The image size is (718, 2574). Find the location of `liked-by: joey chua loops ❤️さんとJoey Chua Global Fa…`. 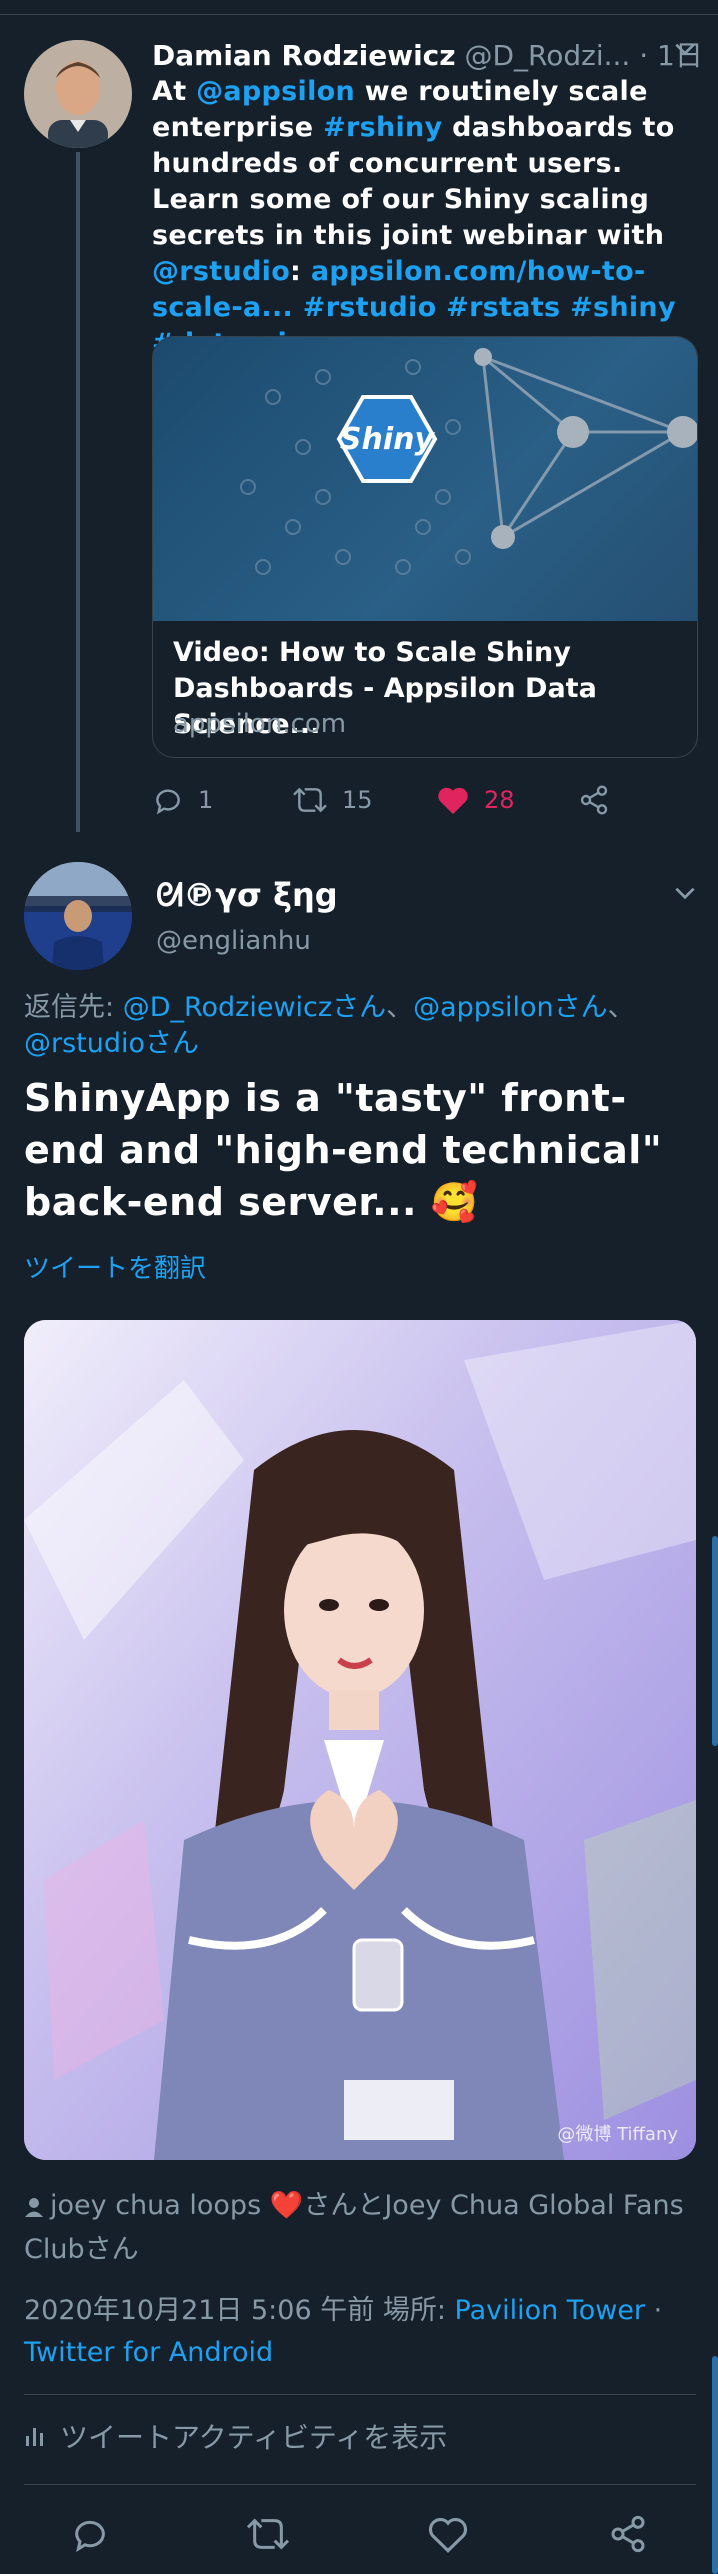

liked-by: joey chua loops ❤️さんとJoey Chua Global Fa… is located at coordinates (364, 2228).